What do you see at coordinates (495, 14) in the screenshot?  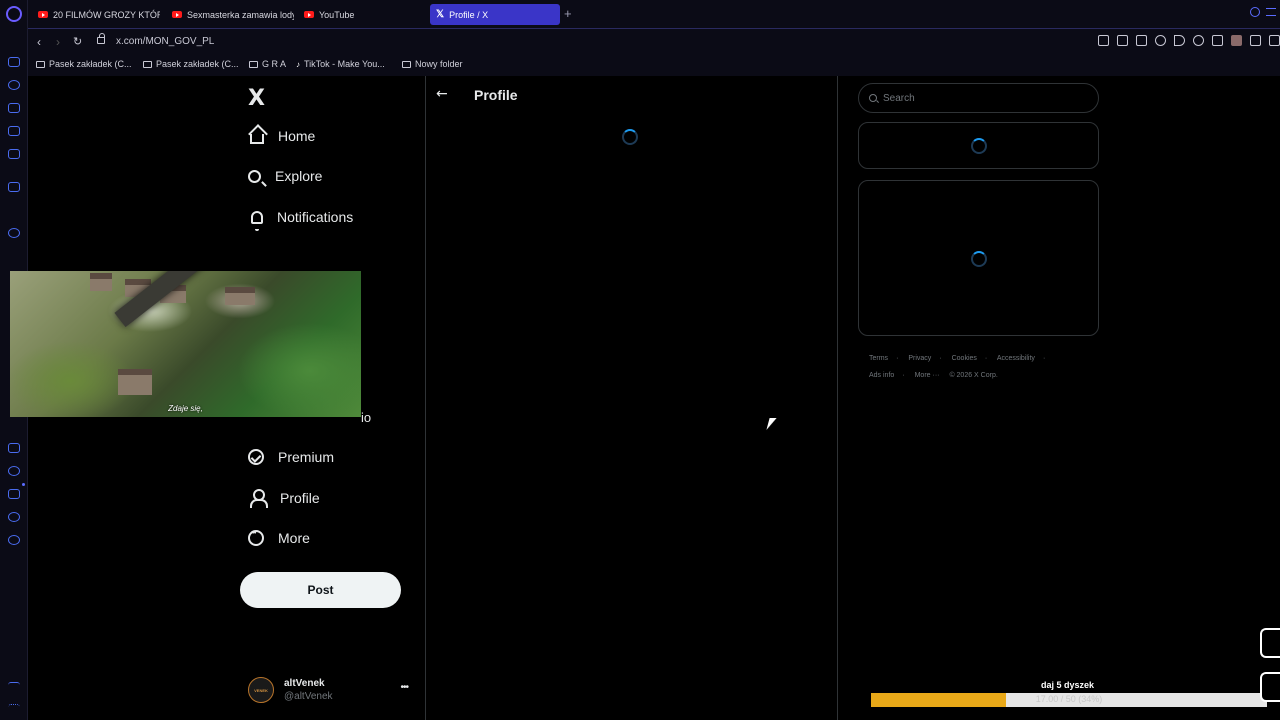 I see `tab-profile-x: 𝕏 Profile / X` at bounding box center [495, 14].